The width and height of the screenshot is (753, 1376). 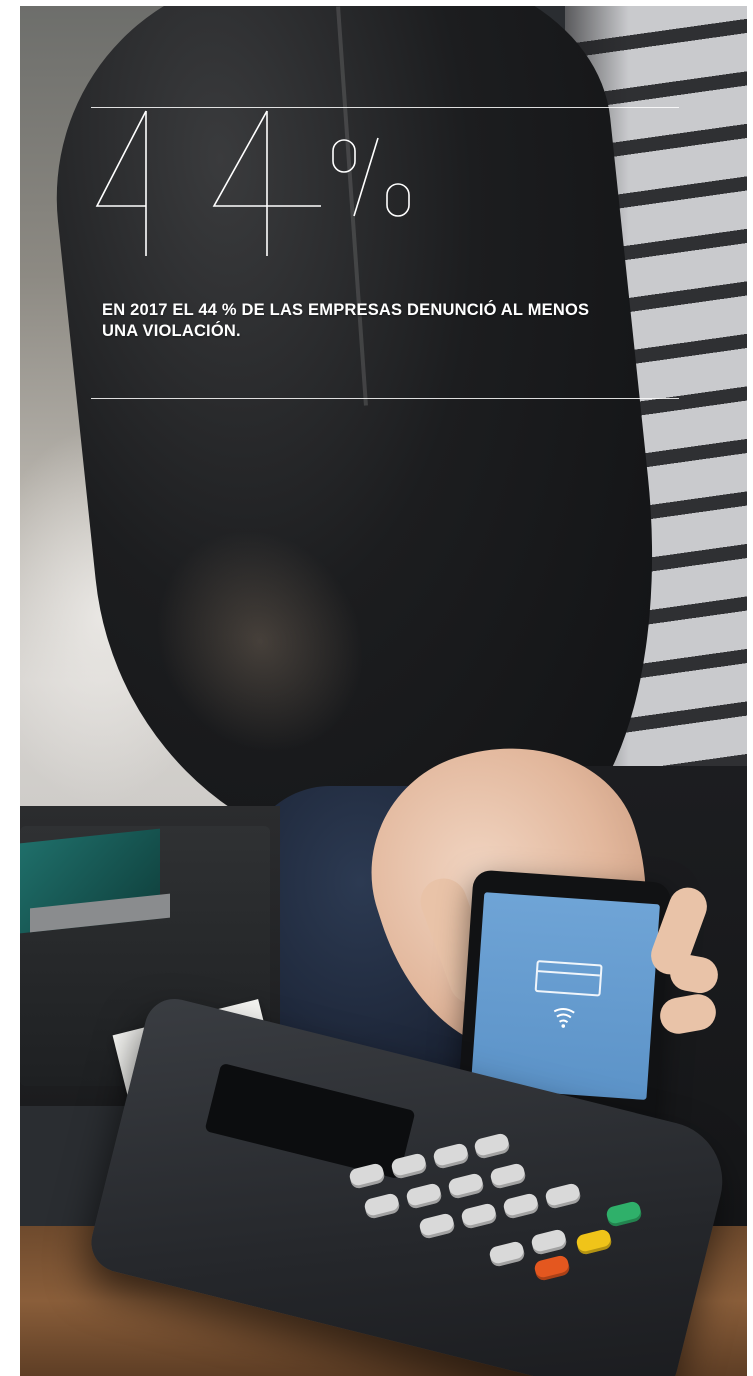 What do you see at coordinates (385, 398) in the screenshot?
I see `bottom-divider` at bounding box center [385, 398].